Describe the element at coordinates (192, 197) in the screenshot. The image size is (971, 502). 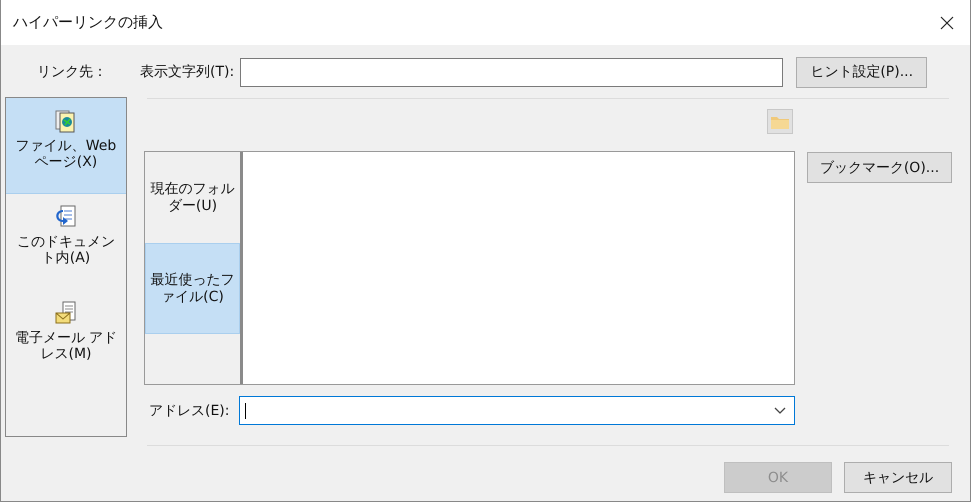
I see `browse-tab: 現在のフォルダー(U)` at that location.